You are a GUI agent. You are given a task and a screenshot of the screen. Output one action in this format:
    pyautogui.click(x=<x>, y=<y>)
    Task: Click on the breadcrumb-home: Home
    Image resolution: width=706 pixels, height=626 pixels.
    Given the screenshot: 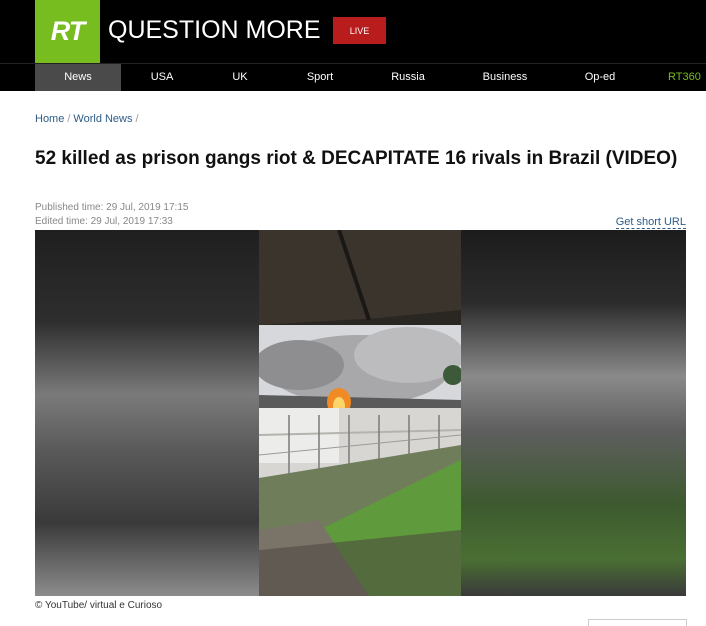 What is the action you would take?
    pyautogui.click(x=49, y=119)
    